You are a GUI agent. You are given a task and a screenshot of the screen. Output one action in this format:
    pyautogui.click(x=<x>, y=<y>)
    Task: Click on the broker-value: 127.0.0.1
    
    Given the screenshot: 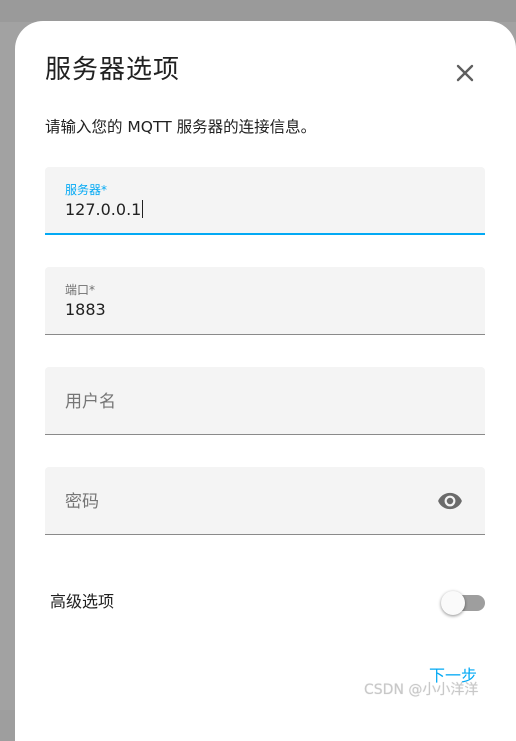 What is the action you would take?
    pyautogui.click(x=103, y=209)
    